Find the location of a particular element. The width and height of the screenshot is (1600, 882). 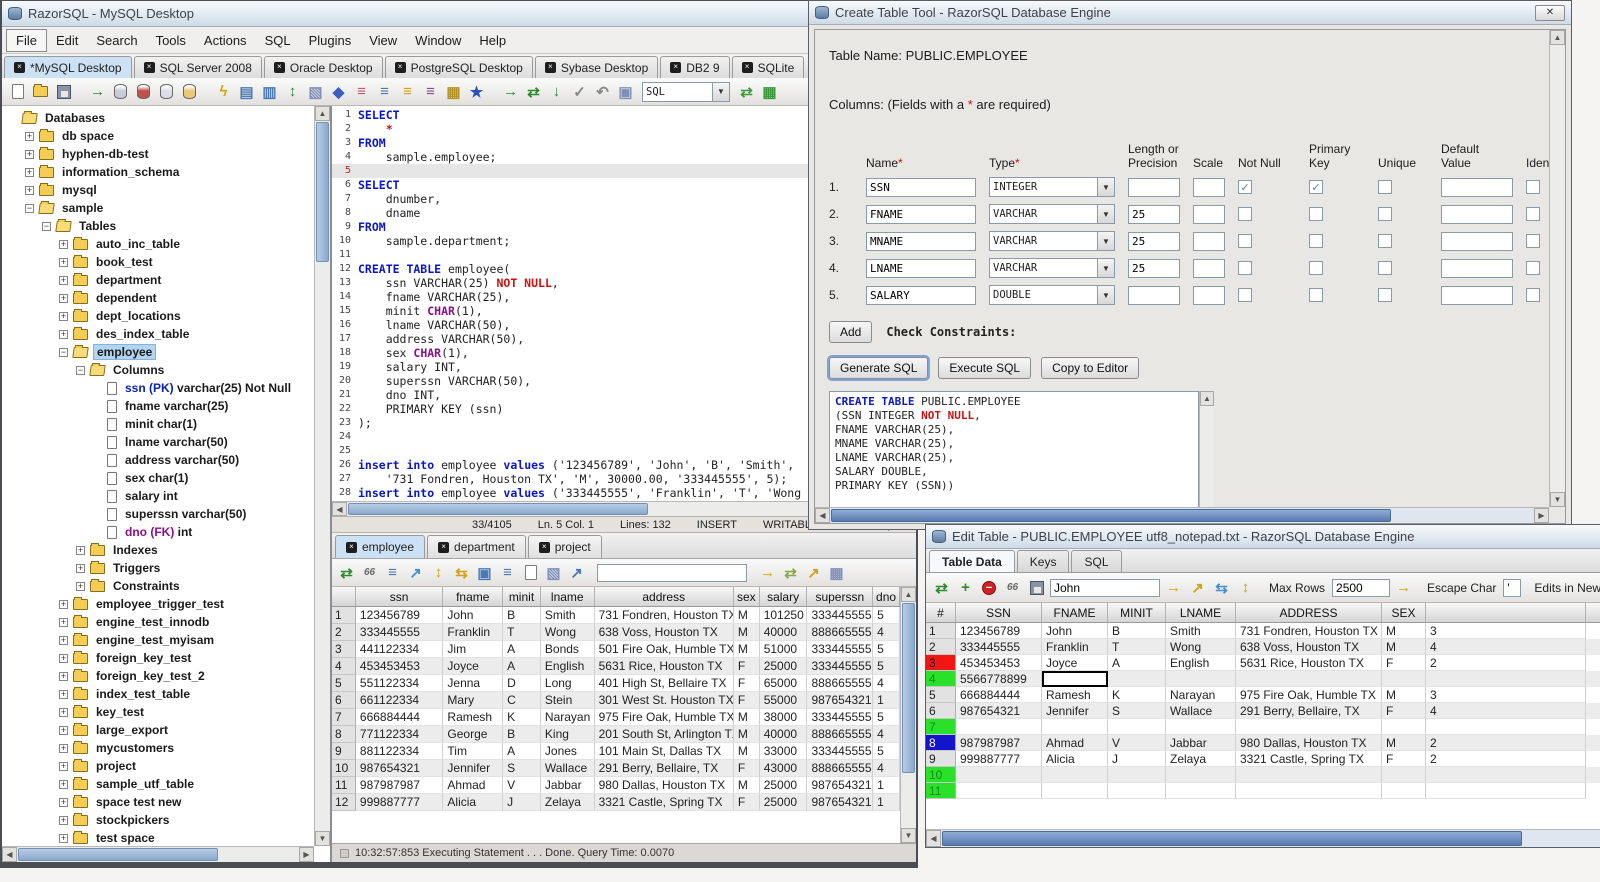

save-edits-icon is located at coordinates (1036, 587).